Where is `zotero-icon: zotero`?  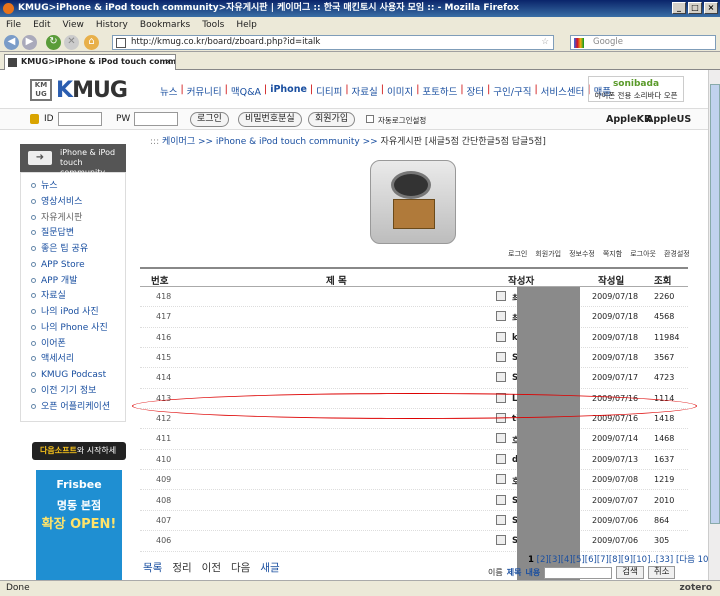
zotero-icon: zotero is located at coordinates (696, 588).